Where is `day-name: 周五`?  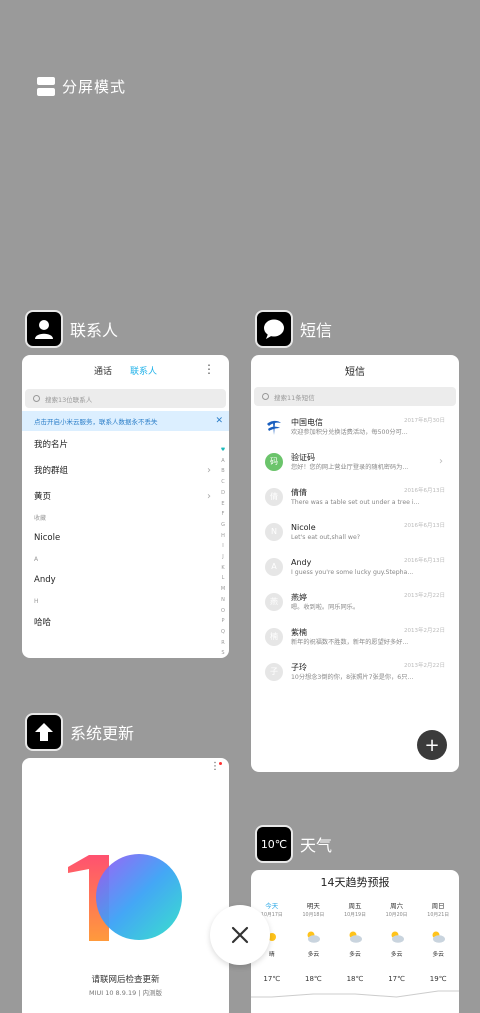
day-name: 周五 is located at coordinates (355, 906).